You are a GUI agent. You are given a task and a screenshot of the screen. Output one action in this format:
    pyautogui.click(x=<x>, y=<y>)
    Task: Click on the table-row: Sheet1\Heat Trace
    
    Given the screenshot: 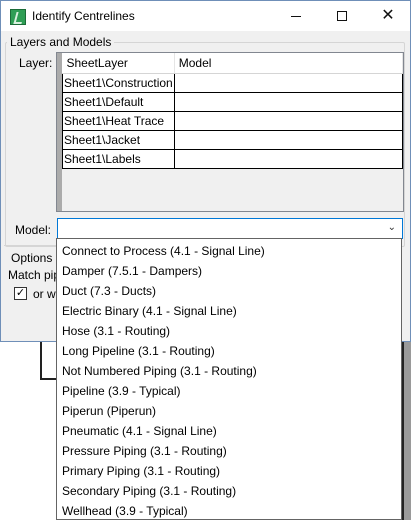 What is the action you would take?
    pyautogui.click(x=233, y=120)
    